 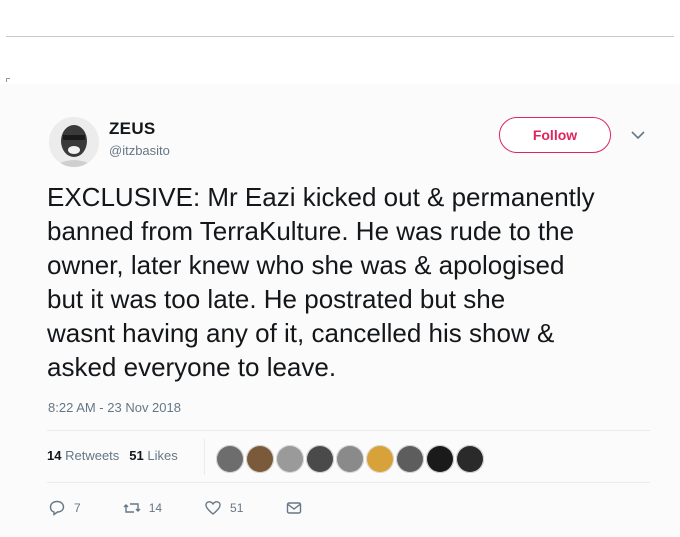 What do you see at coordinates (196, 508) in the screenshot?
I see `tweet-actions: 7 14 51` at bounding box center [196, 508].